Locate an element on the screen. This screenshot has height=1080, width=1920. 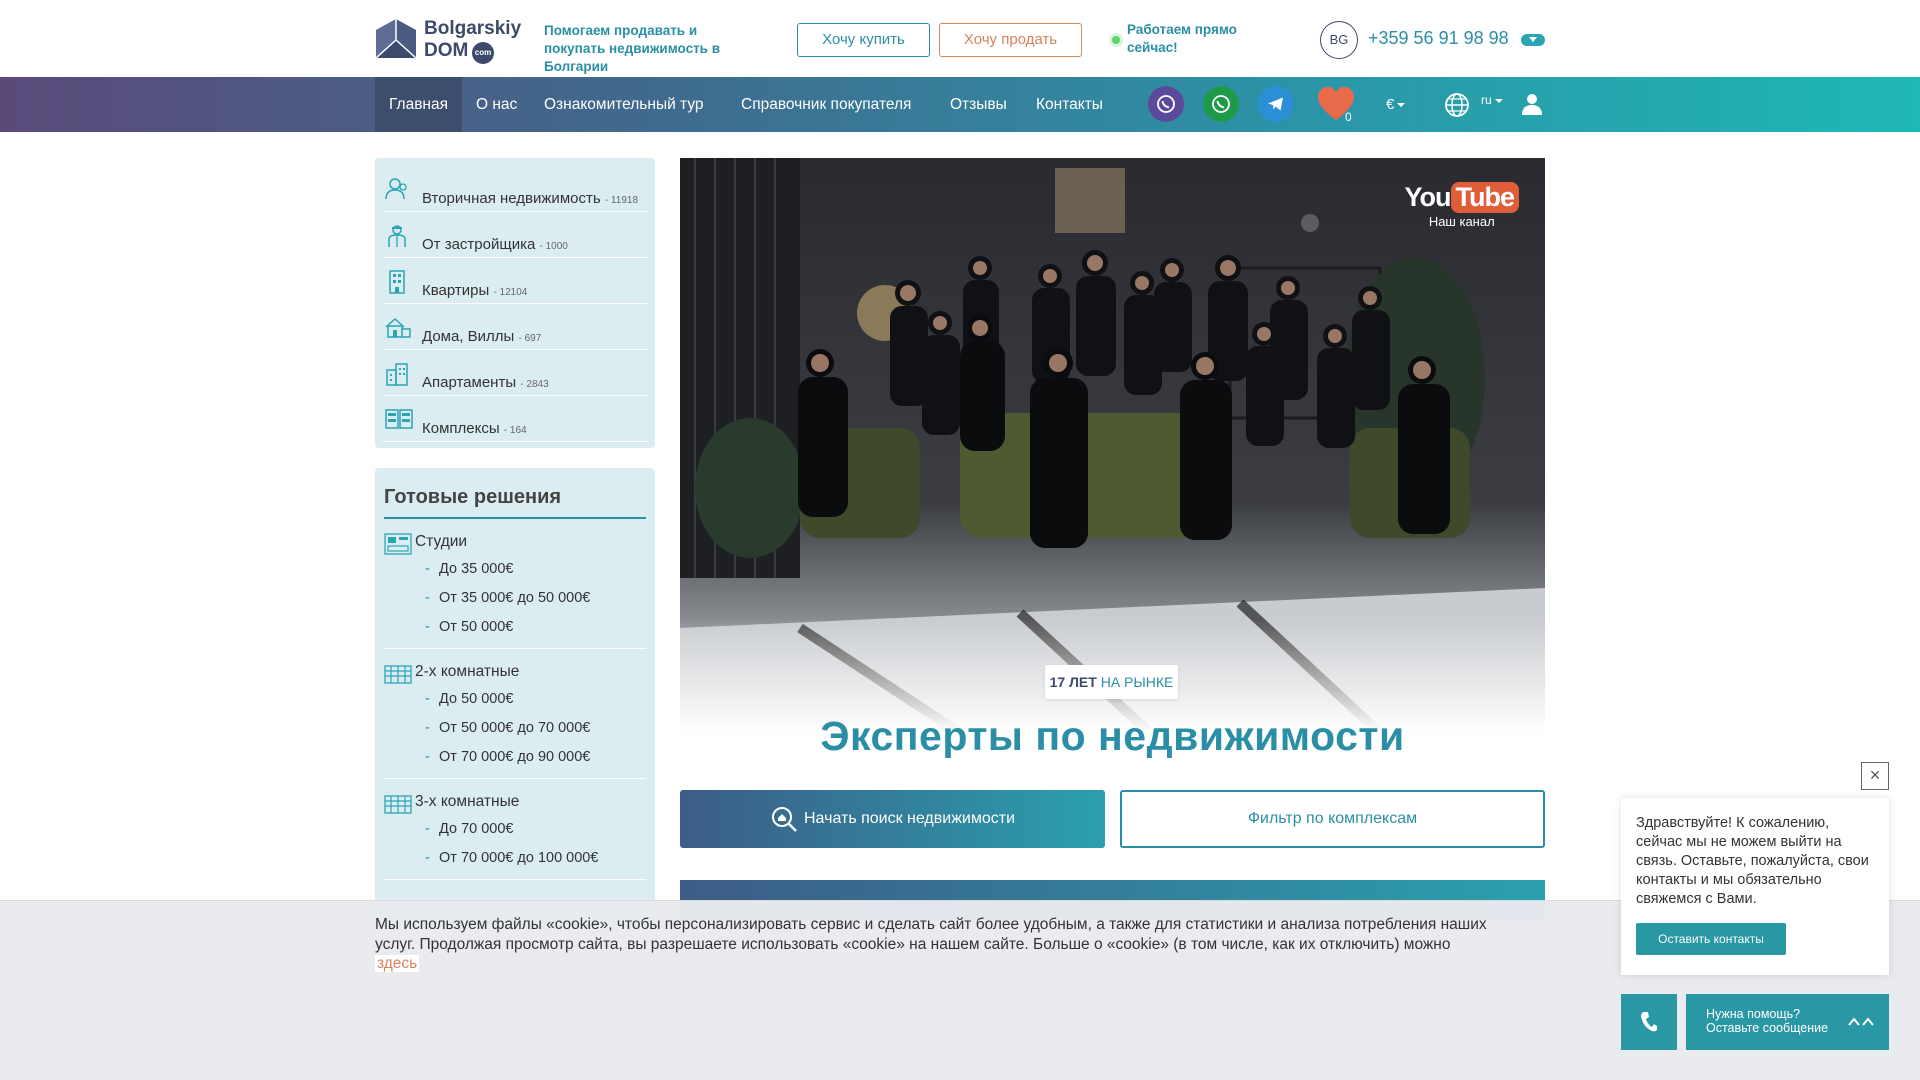
nav-buyer-guide: Справочник покупателя is located at coordinates (826, 104).